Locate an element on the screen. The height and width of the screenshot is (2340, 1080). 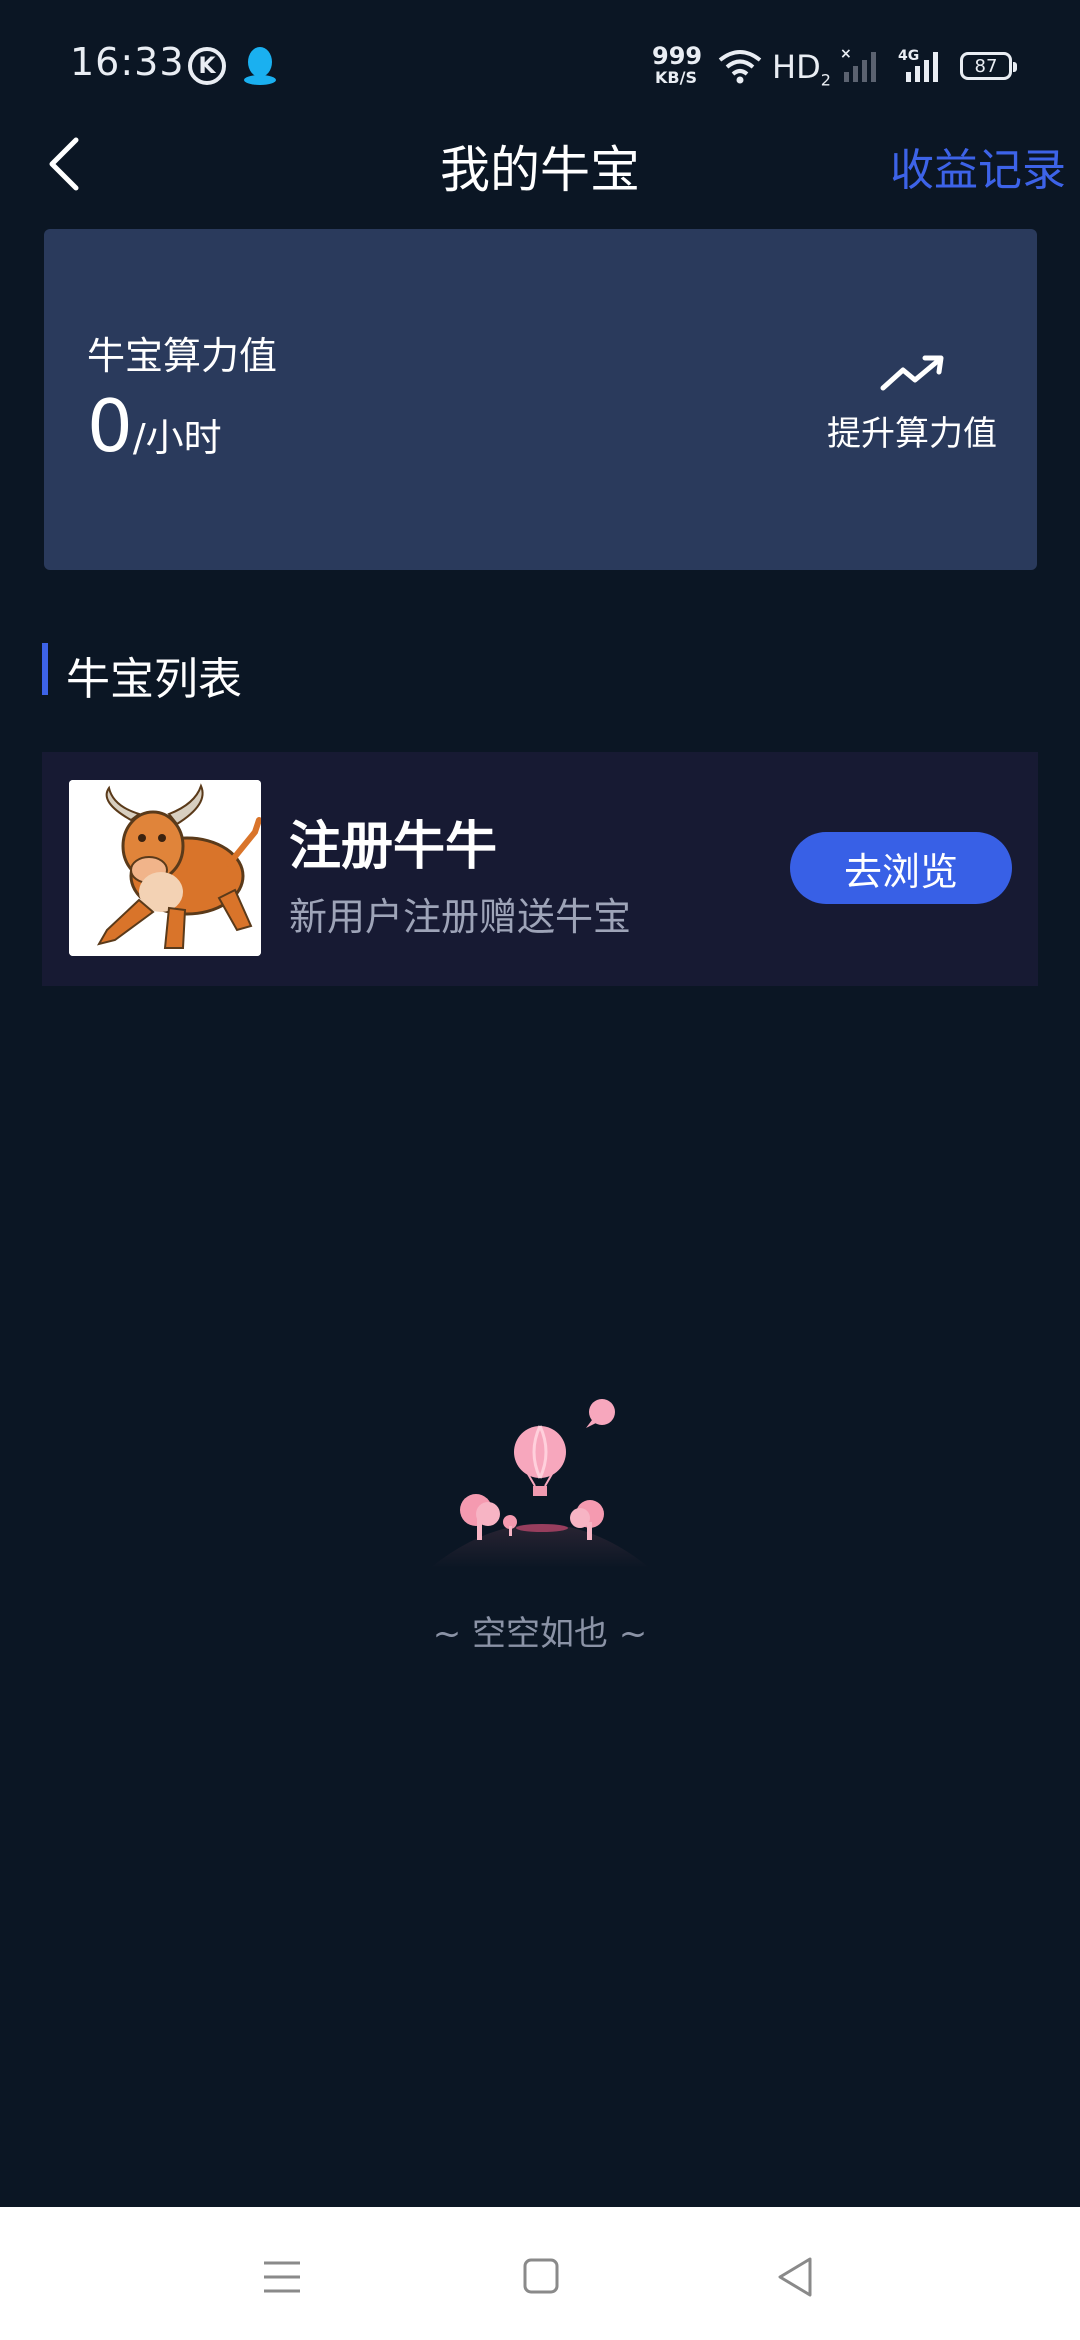
browse-button: 去浏览 is located at coordinates (901, 868).